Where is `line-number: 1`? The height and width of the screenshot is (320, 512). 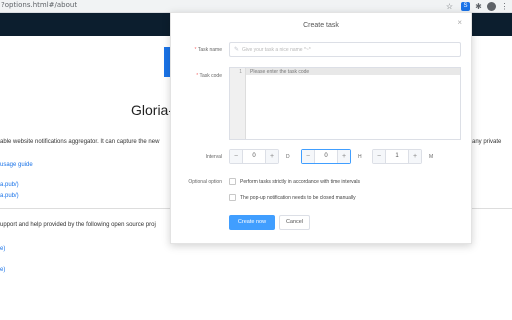 line-number: 1 is located at coordinates (240, 72).